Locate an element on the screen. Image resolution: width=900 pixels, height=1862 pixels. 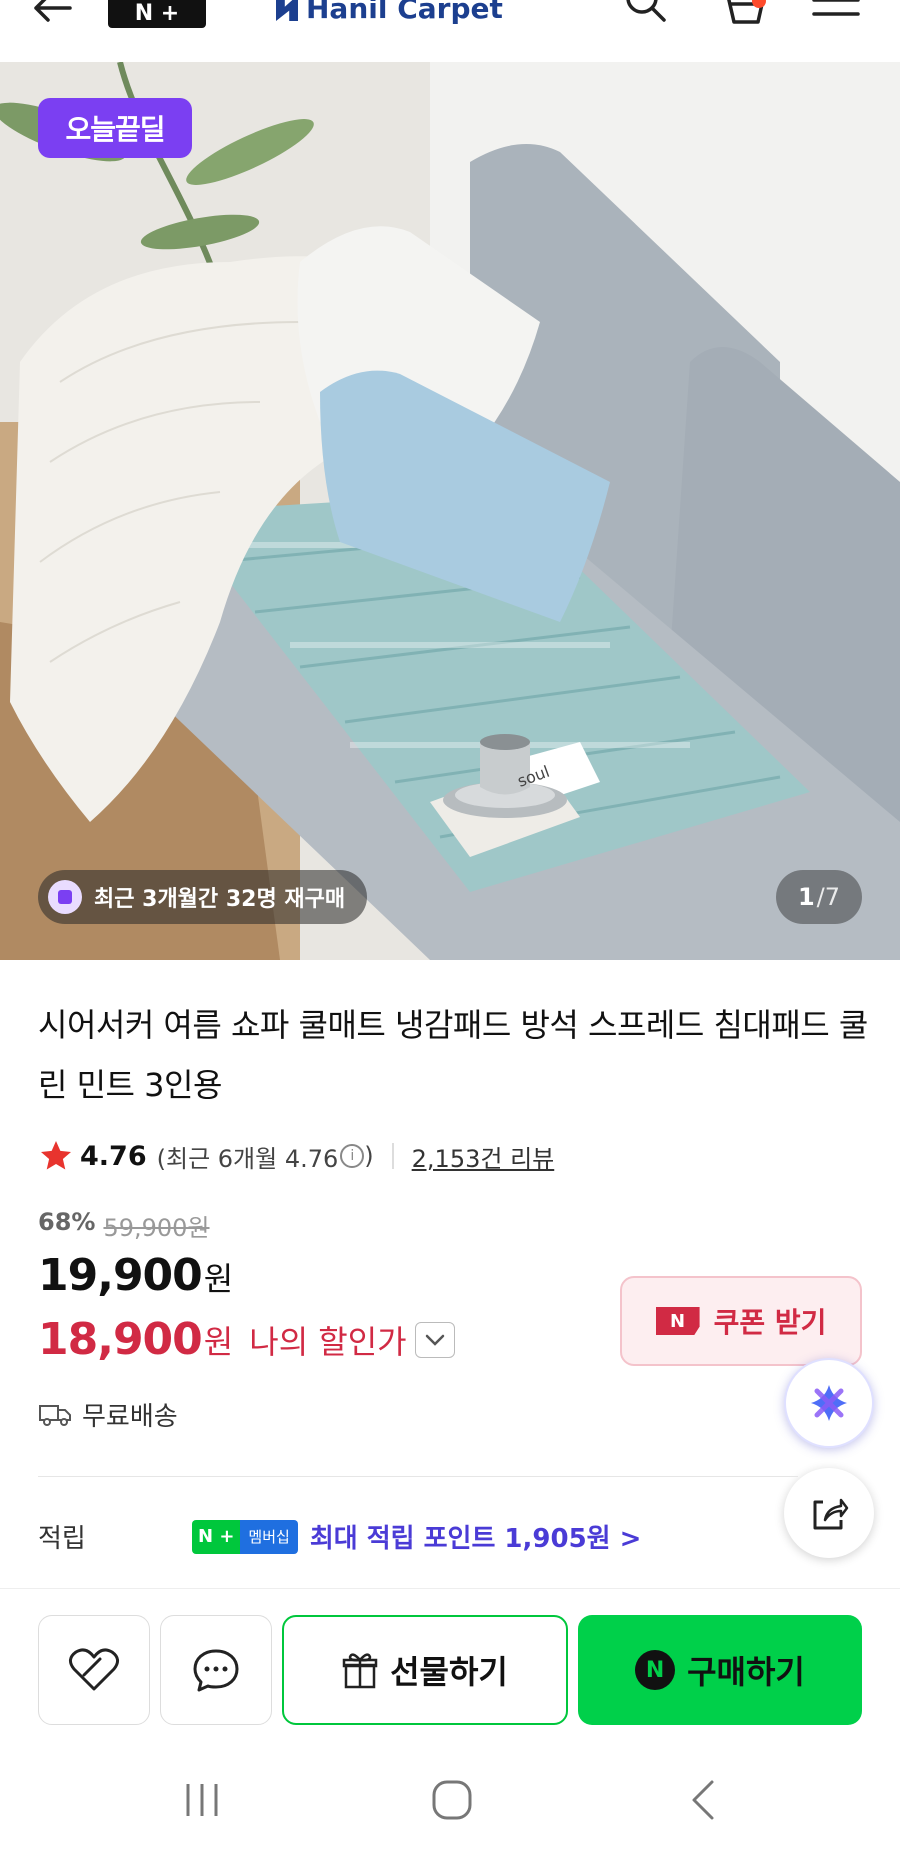
pager-current: 1 is located at coordinates (806, 897).